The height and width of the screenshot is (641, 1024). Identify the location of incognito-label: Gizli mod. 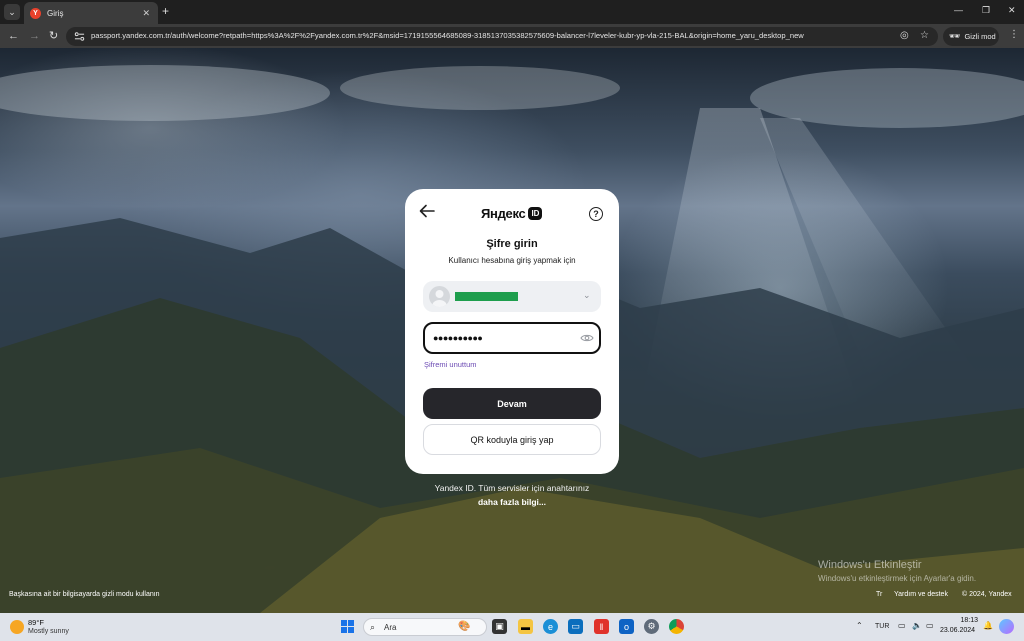
(980, 36).